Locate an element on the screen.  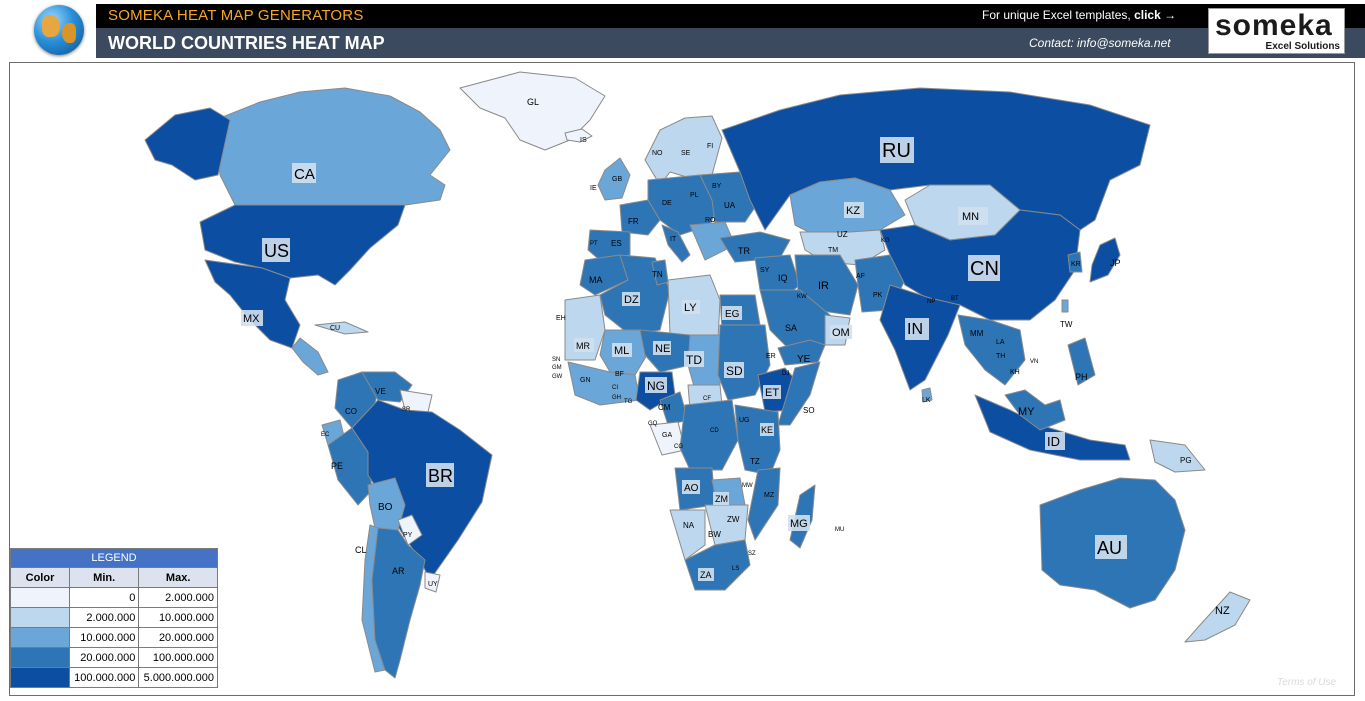
label-GQ: GQ is located at coordinates (653, 424).